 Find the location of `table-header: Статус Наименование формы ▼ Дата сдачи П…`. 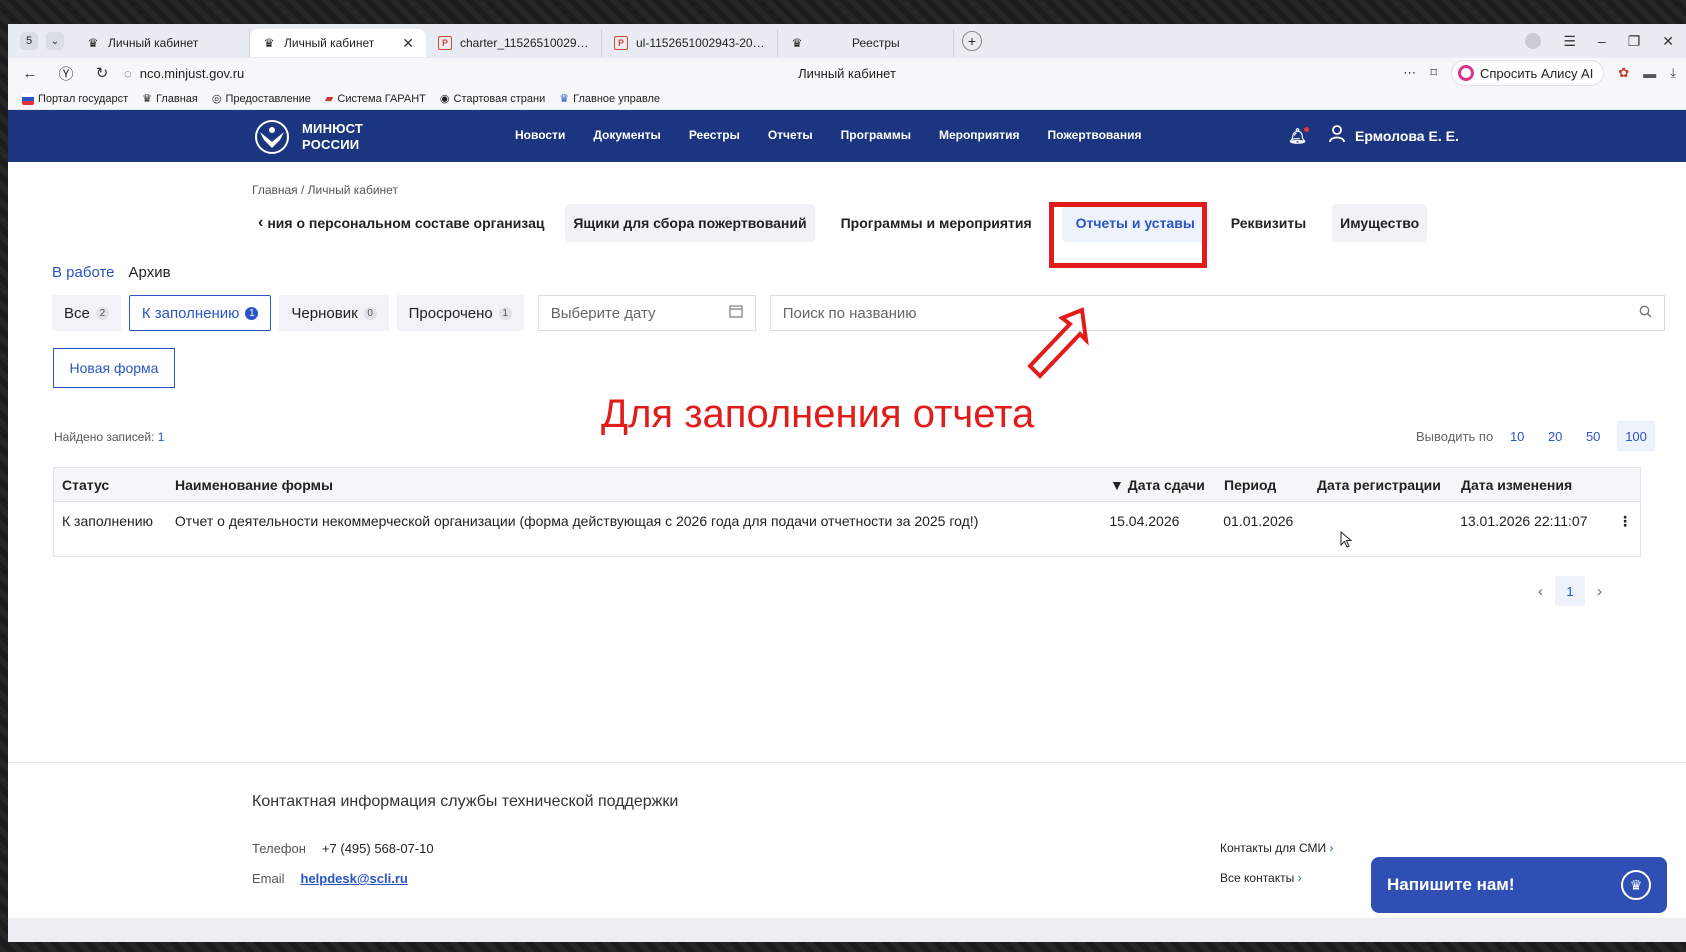

table-header: Статус Наименование формы ▼ Дата сдачи П… is located at coordinates (847, 485).